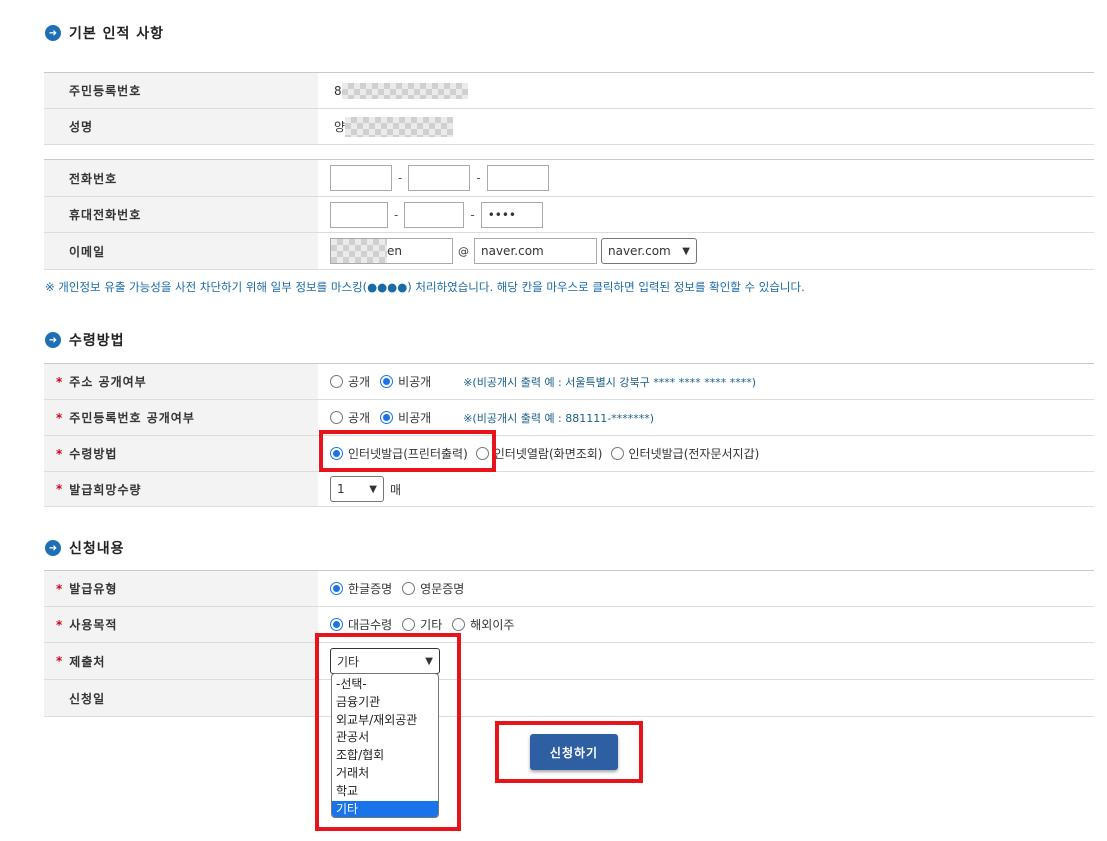 This screenshot has height=841, width=1107. I want to click on highlight-box-dropdown, so click(388, 732).